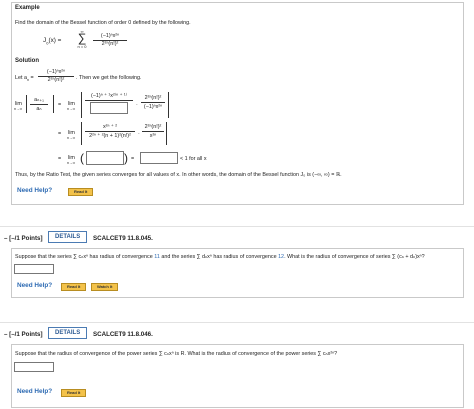 This screenshot has height=409, width=474. What do you see at coordinates (123, 238) in the screenshot?
I see `problem-code: SCALCET9 11.8.045.` at bounding box center [123, 238].